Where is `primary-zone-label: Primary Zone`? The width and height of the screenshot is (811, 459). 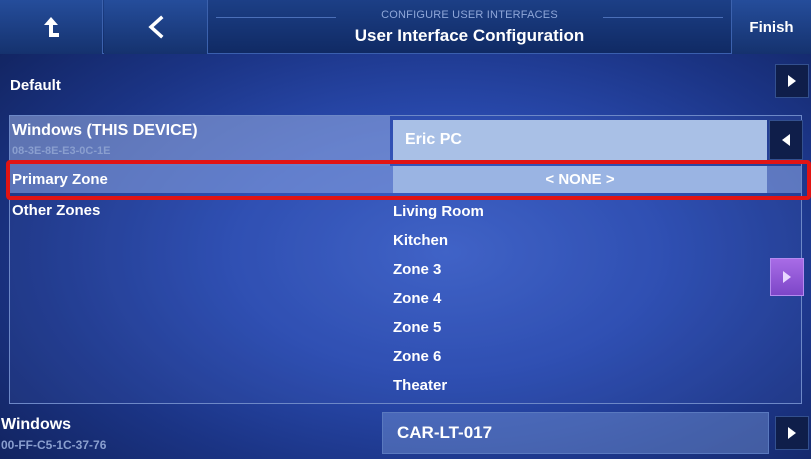 primary-zone-label: Primary Zone is located at coordinates (60, 179).